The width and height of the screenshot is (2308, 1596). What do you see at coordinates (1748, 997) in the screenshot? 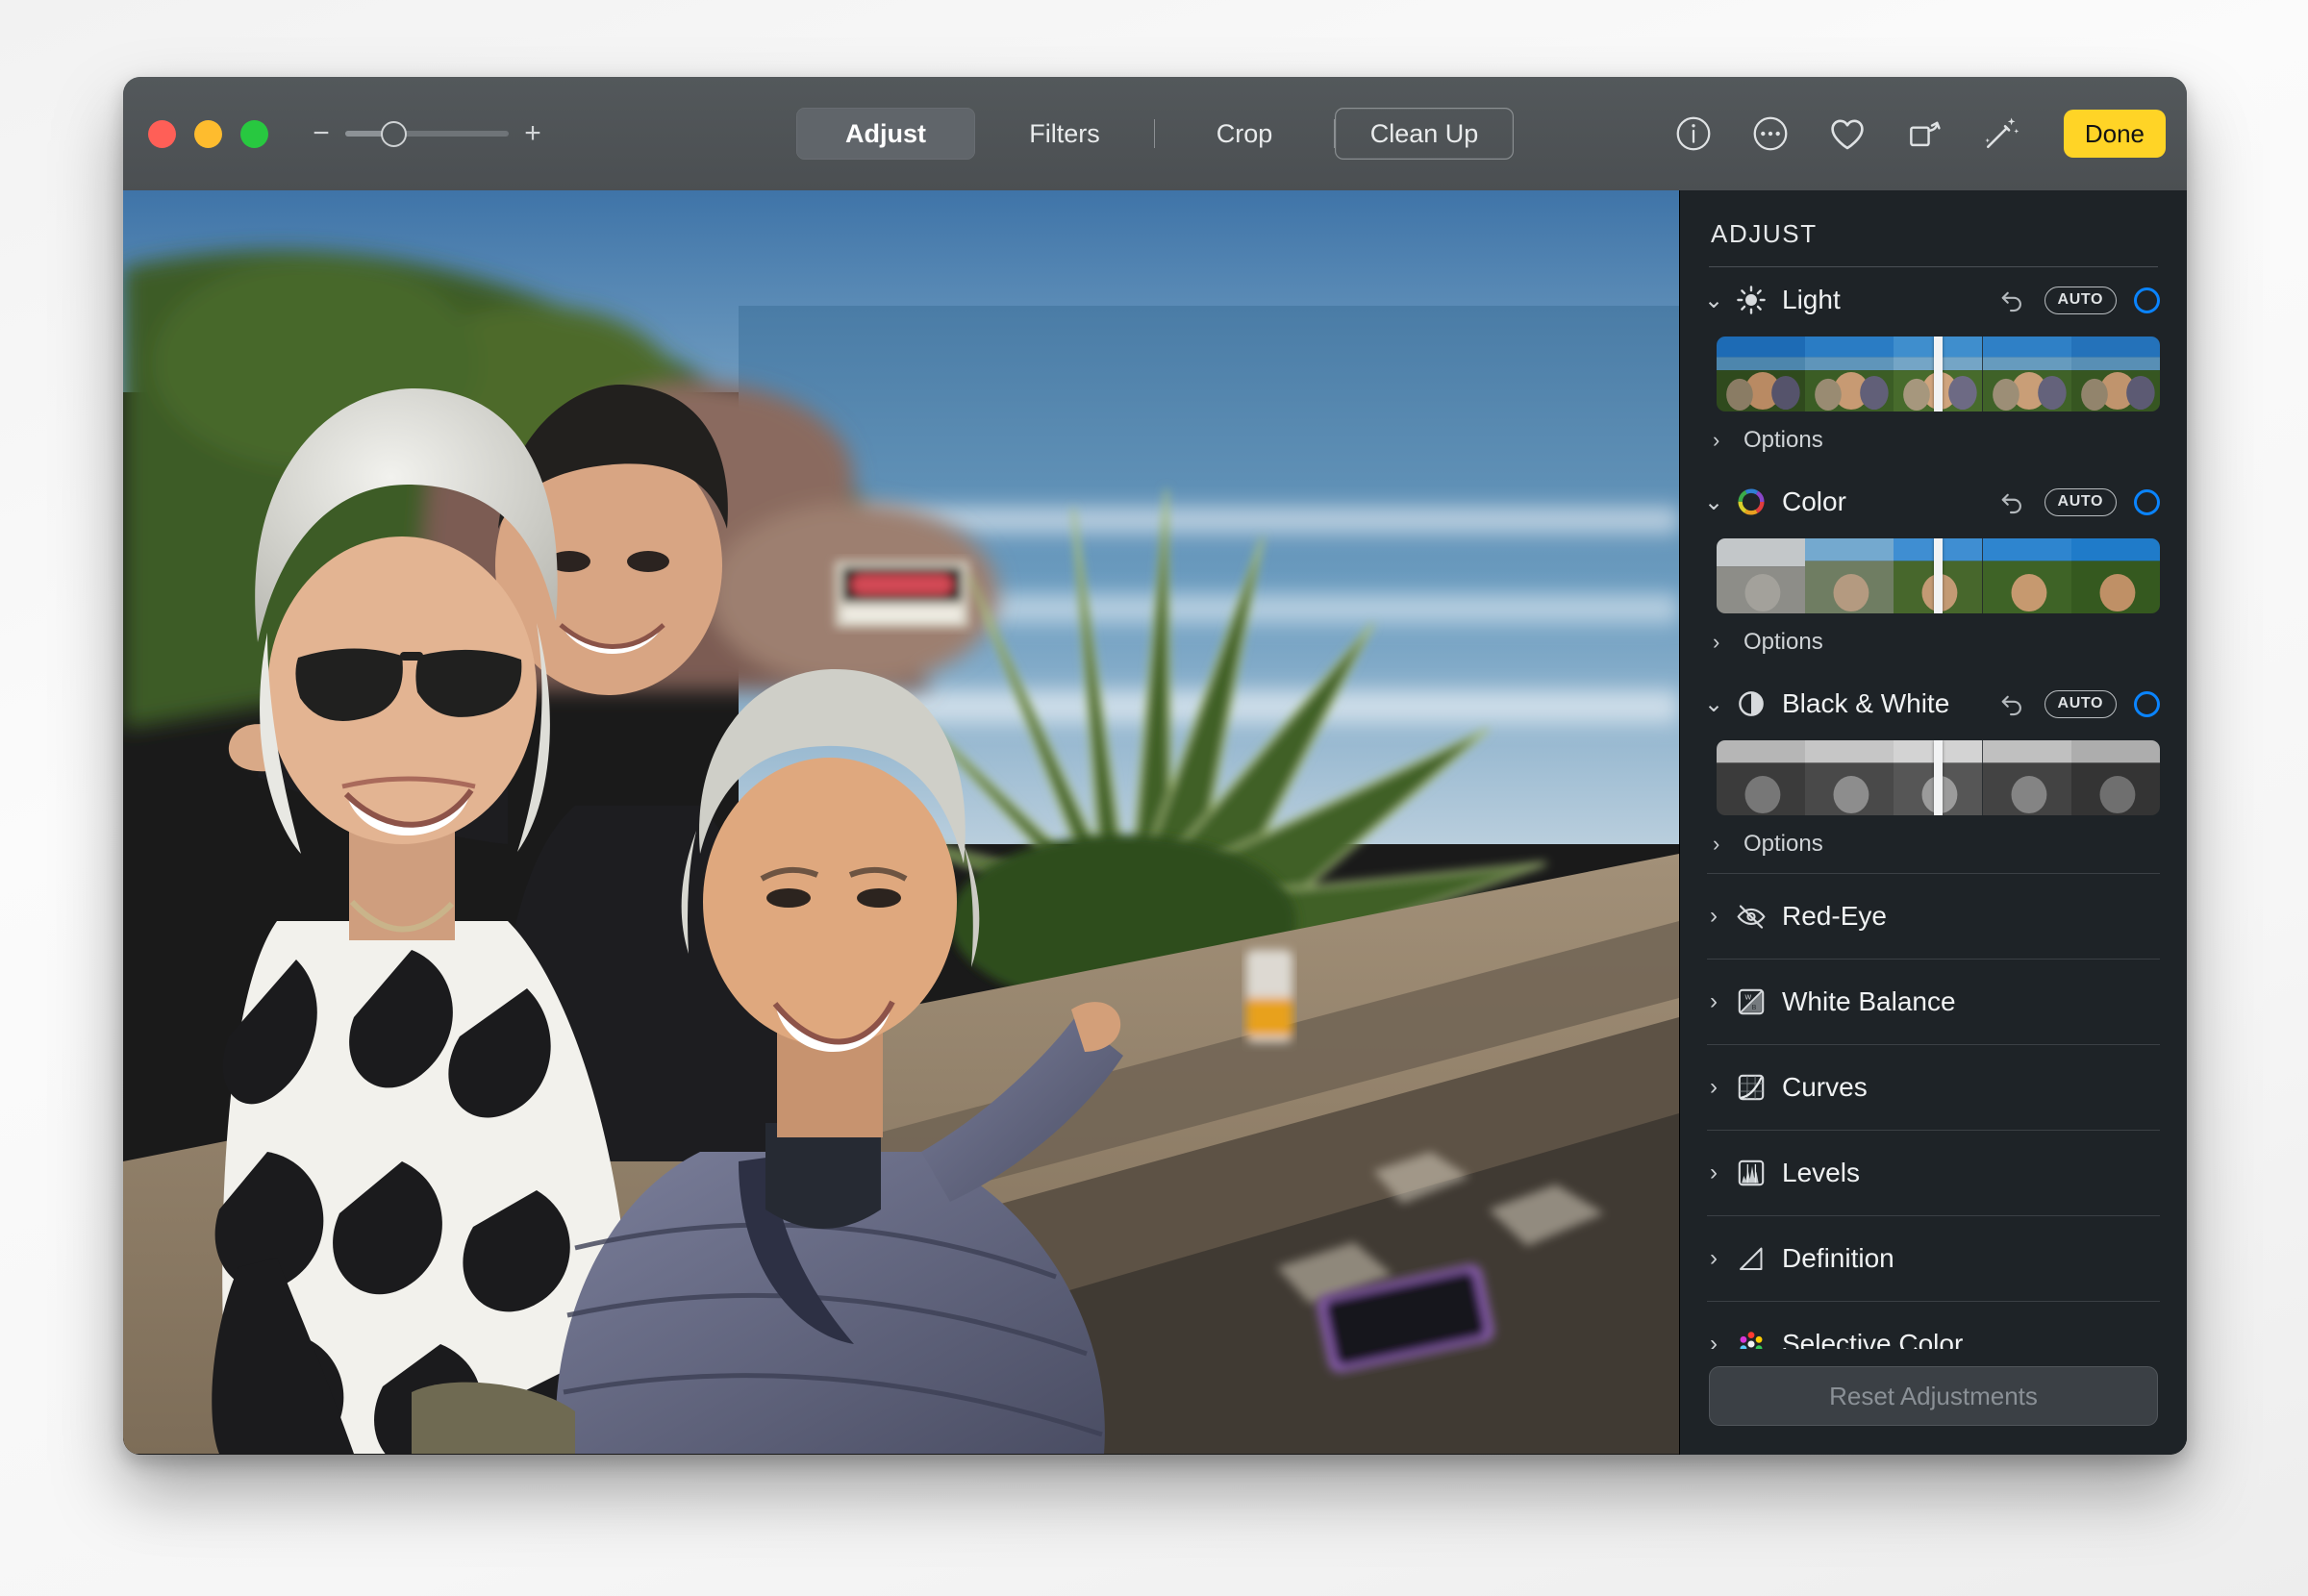
I see `svg-text: W` at bounding box center [1748, 997].